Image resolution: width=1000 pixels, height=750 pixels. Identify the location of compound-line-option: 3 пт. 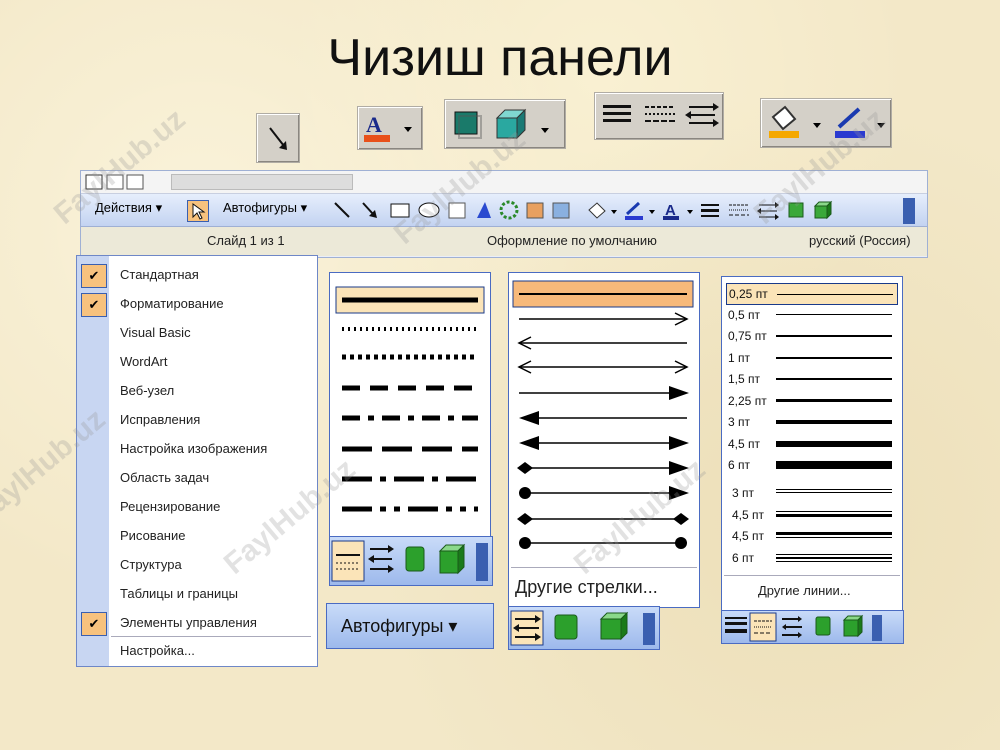
(811, 493).